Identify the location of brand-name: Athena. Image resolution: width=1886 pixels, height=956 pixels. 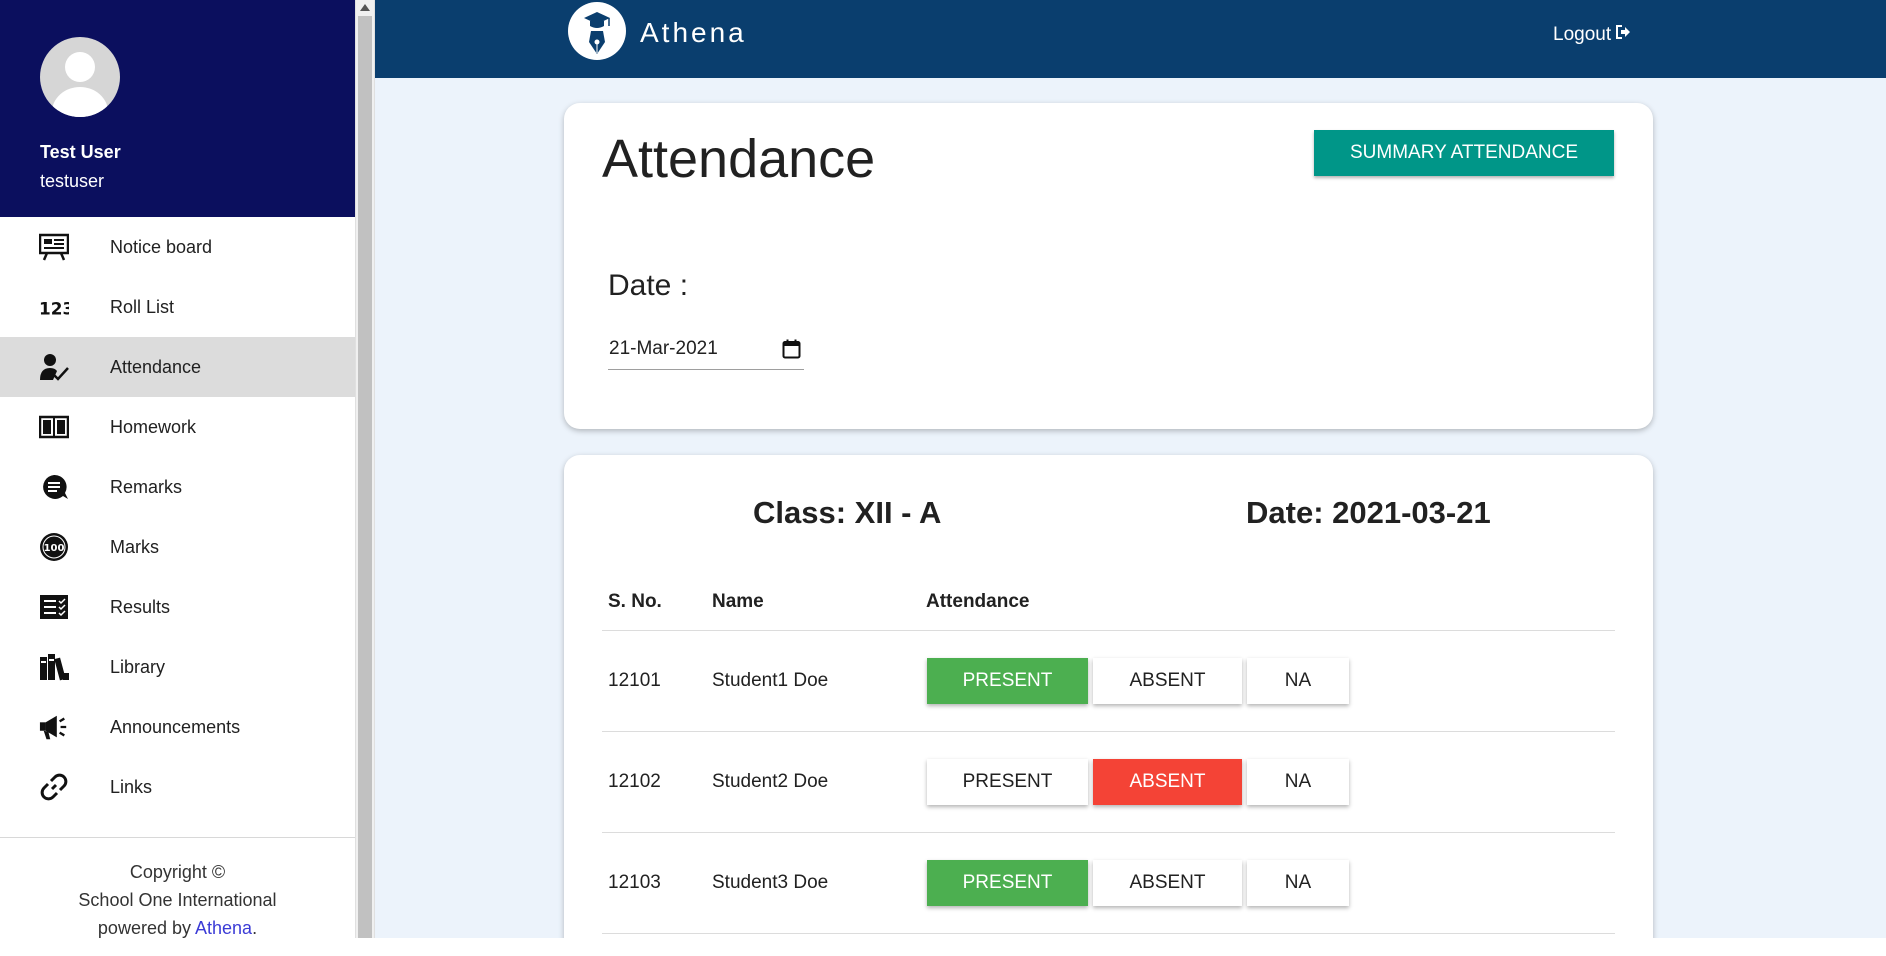
(693, 32).